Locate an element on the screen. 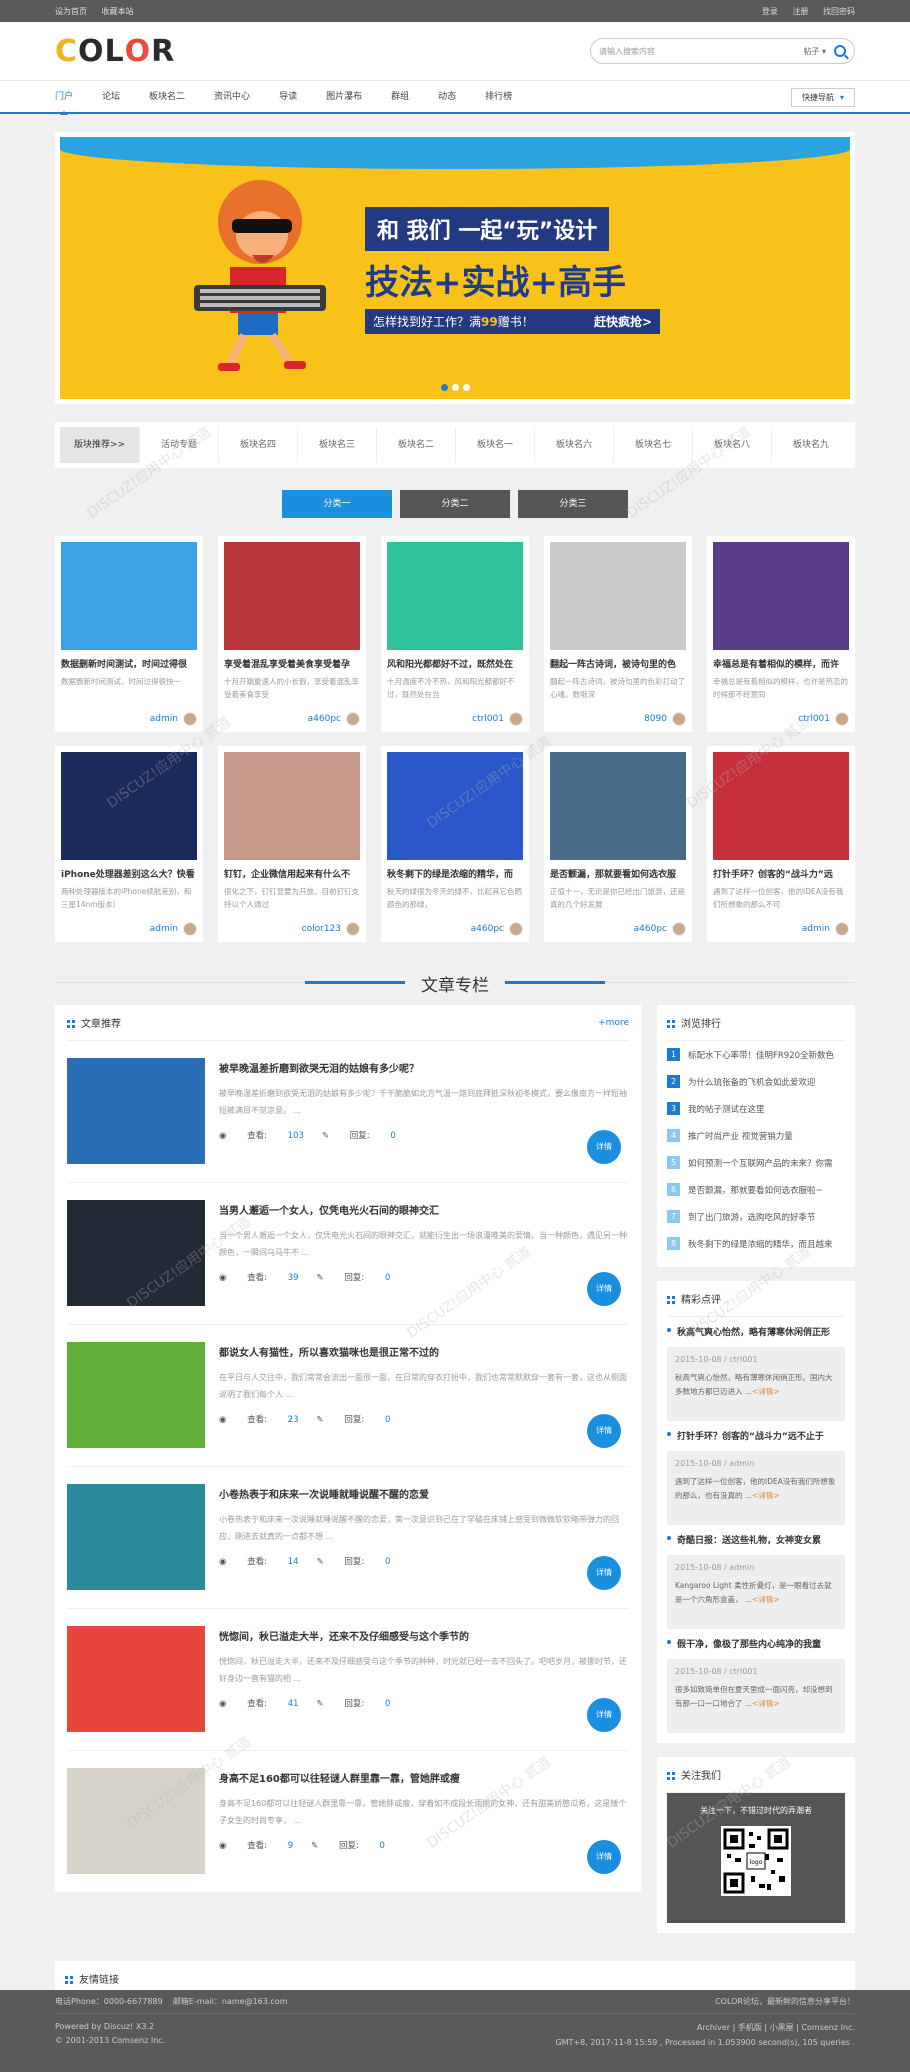 The width and height of the screenshot is (910, 2072). slider-dot is located at coordinates (466, 387).